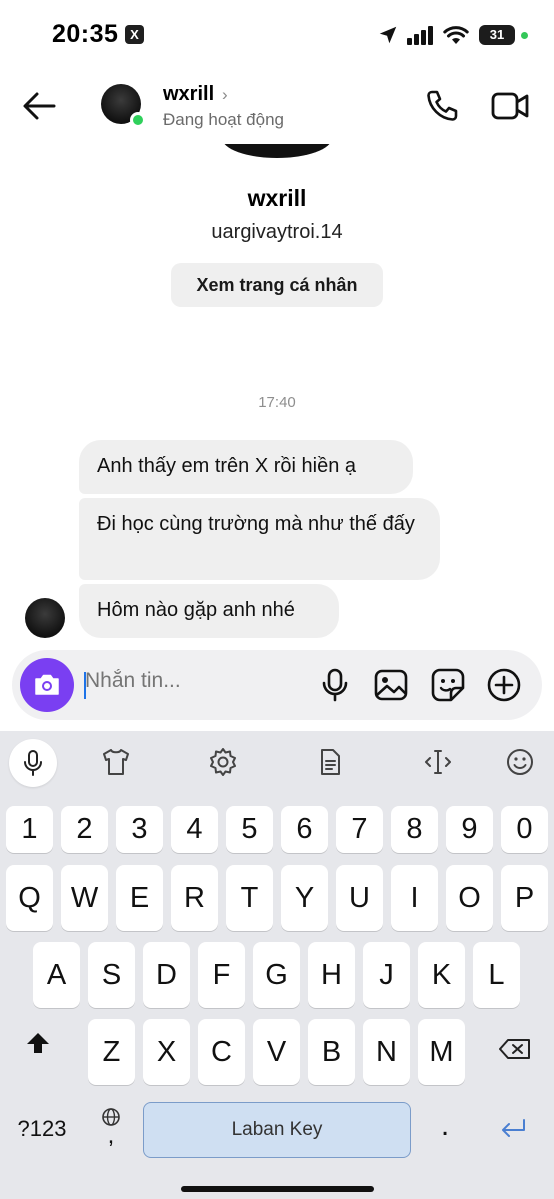 The height and width of the screenshot is (1199, 554). Describe the element at coordinates (249, 829) in the screenshot. I see `key-5: 5` at that location.